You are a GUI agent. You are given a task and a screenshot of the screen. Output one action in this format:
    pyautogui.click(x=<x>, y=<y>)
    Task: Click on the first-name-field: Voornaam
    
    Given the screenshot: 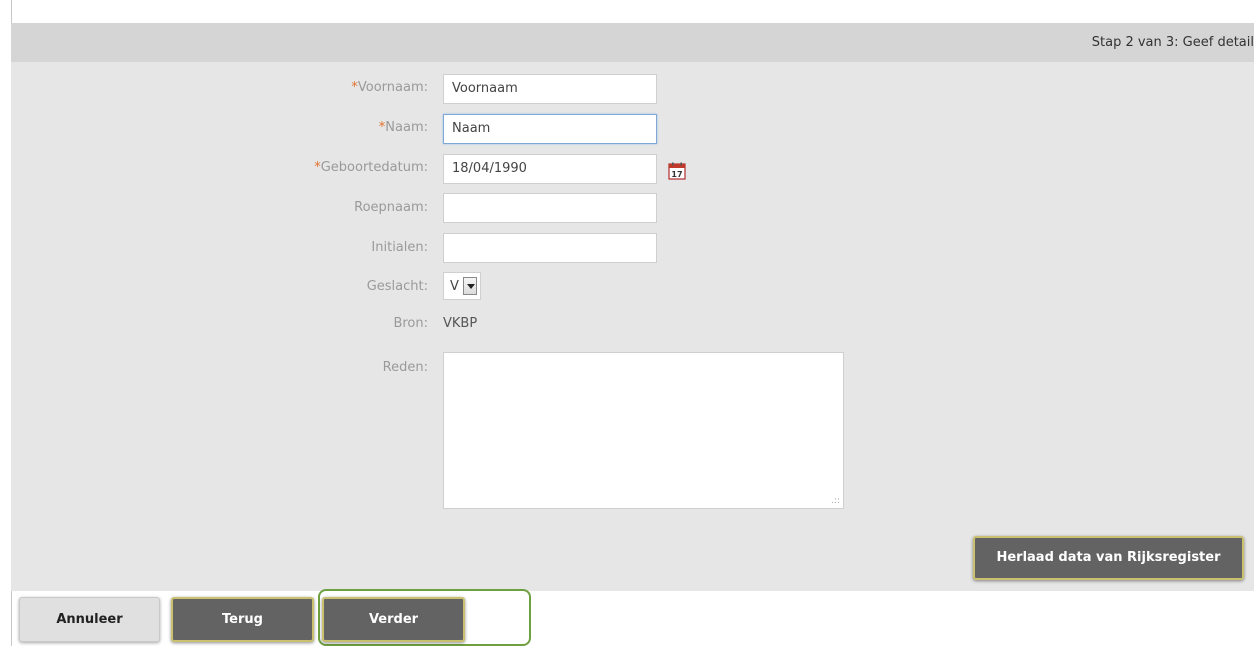 What is the action you would take?
    pyautogui.click(x=550, y=89)
    